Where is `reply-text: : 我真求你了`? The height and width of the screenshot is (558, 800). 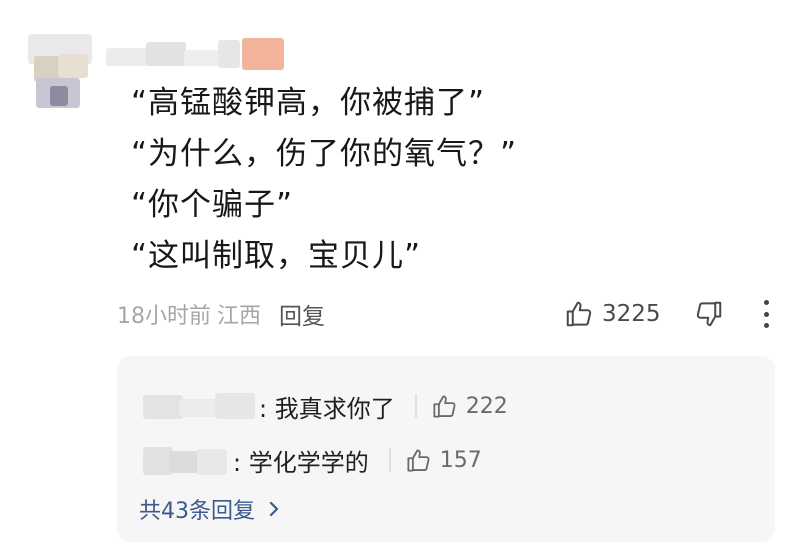 reply-text: : 我真求你了 is located at coordinates (327, 408).